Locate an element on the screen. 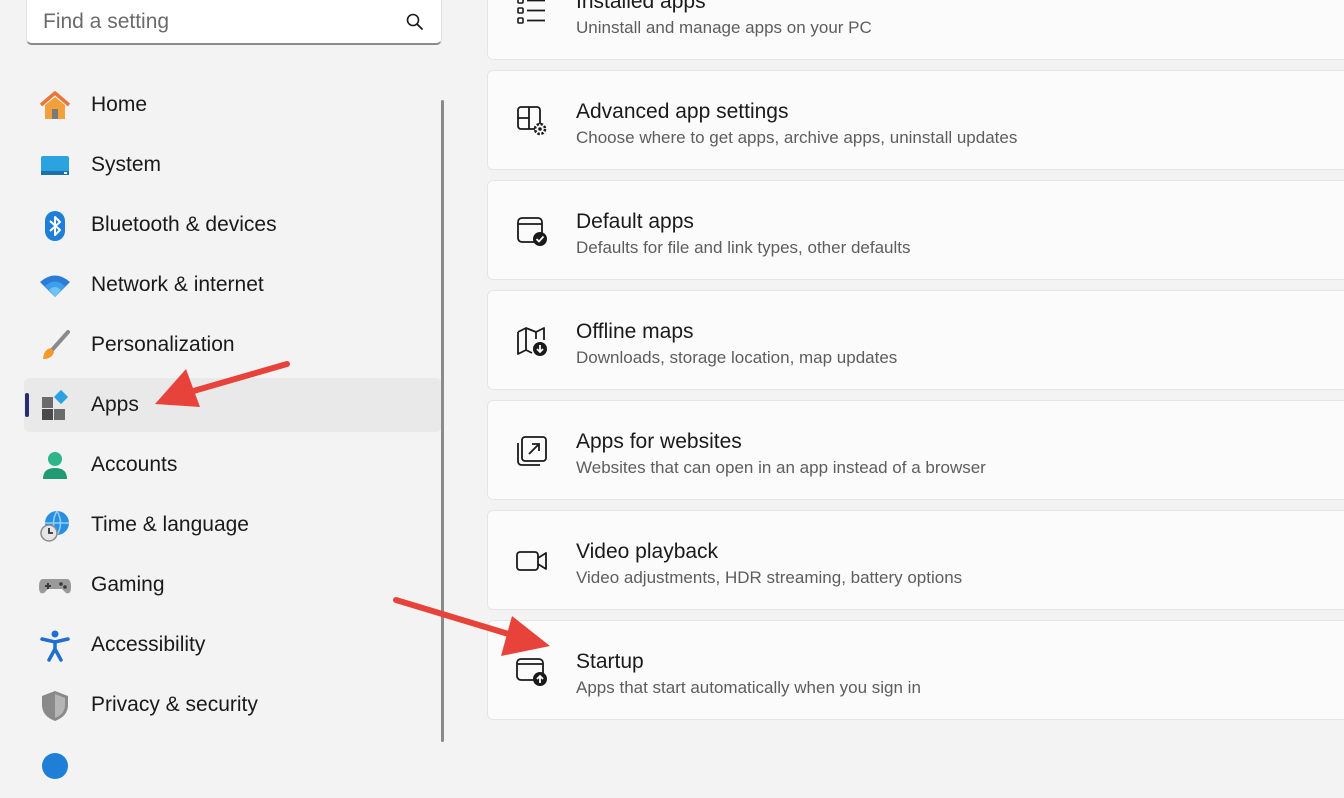  gamepad-icon is located at coordinates (55, 586).